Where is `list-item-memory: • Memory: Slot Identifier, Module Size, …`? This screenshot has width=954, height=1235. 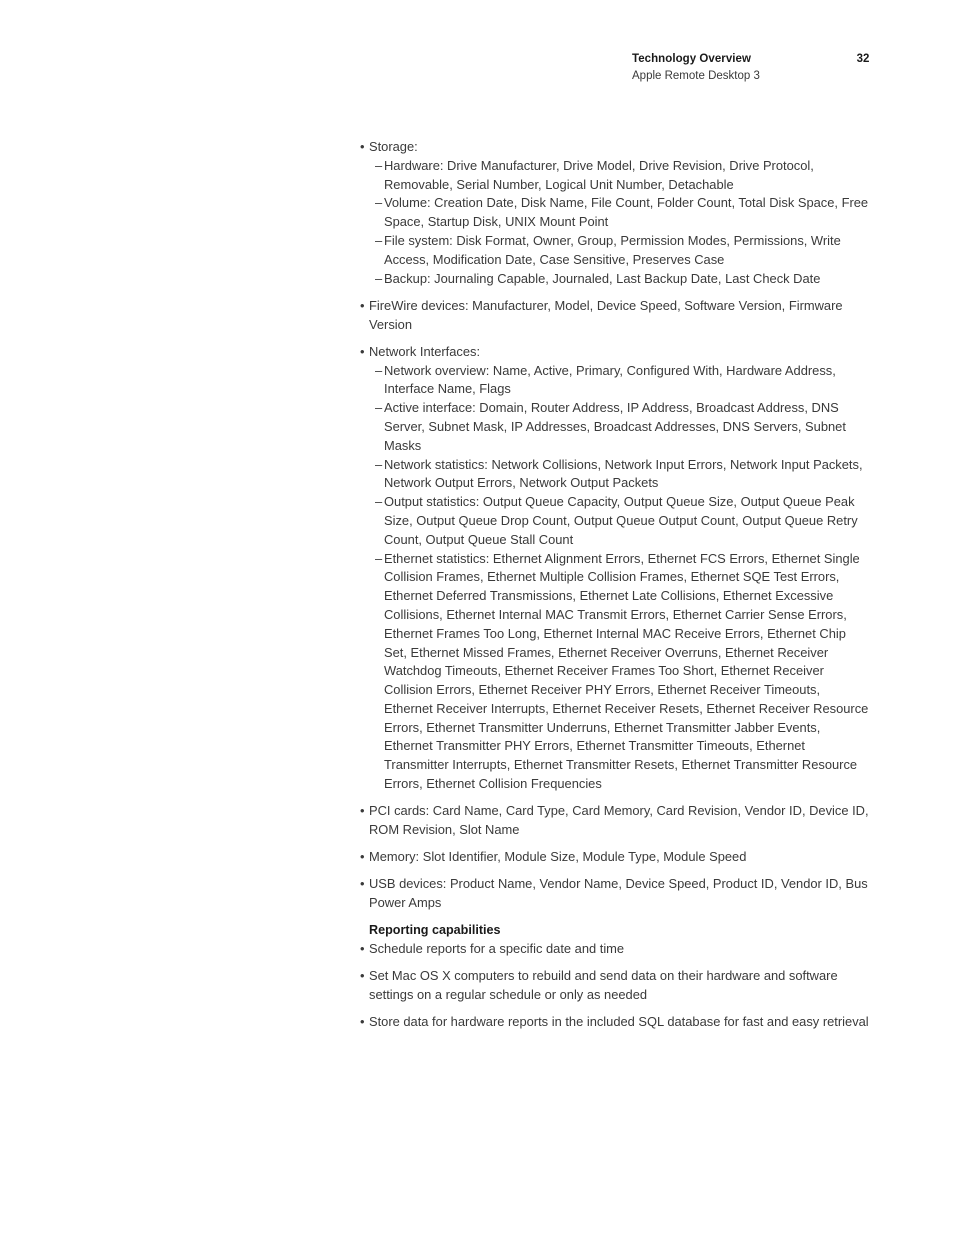 list-item-memory: • Memory: Slot Identifier, Module Size, … is located at coordinates (616, 857).